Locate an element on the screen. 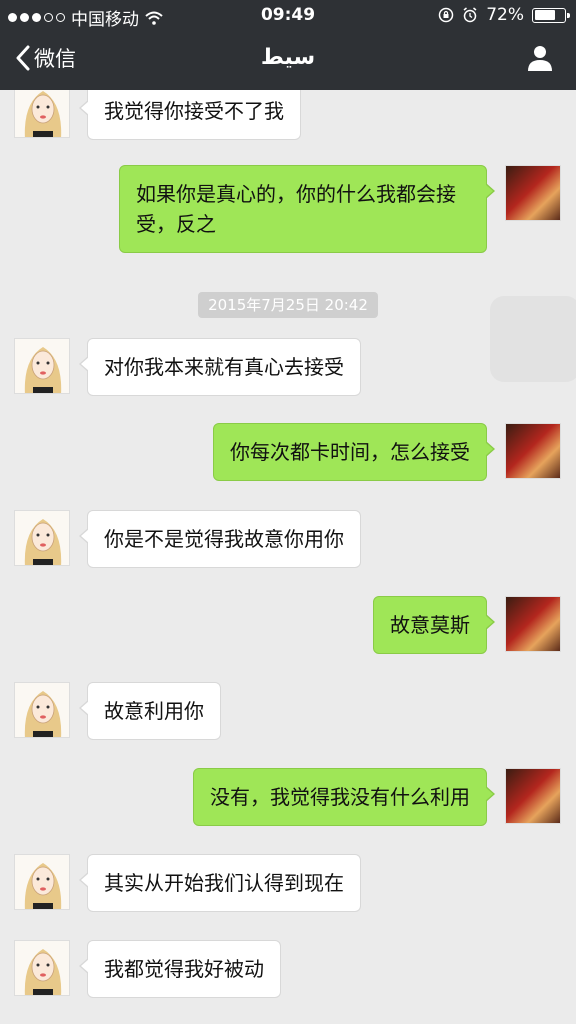  message-bubble: 我觉得你接受不了我 is located at coordinates (190, 115).